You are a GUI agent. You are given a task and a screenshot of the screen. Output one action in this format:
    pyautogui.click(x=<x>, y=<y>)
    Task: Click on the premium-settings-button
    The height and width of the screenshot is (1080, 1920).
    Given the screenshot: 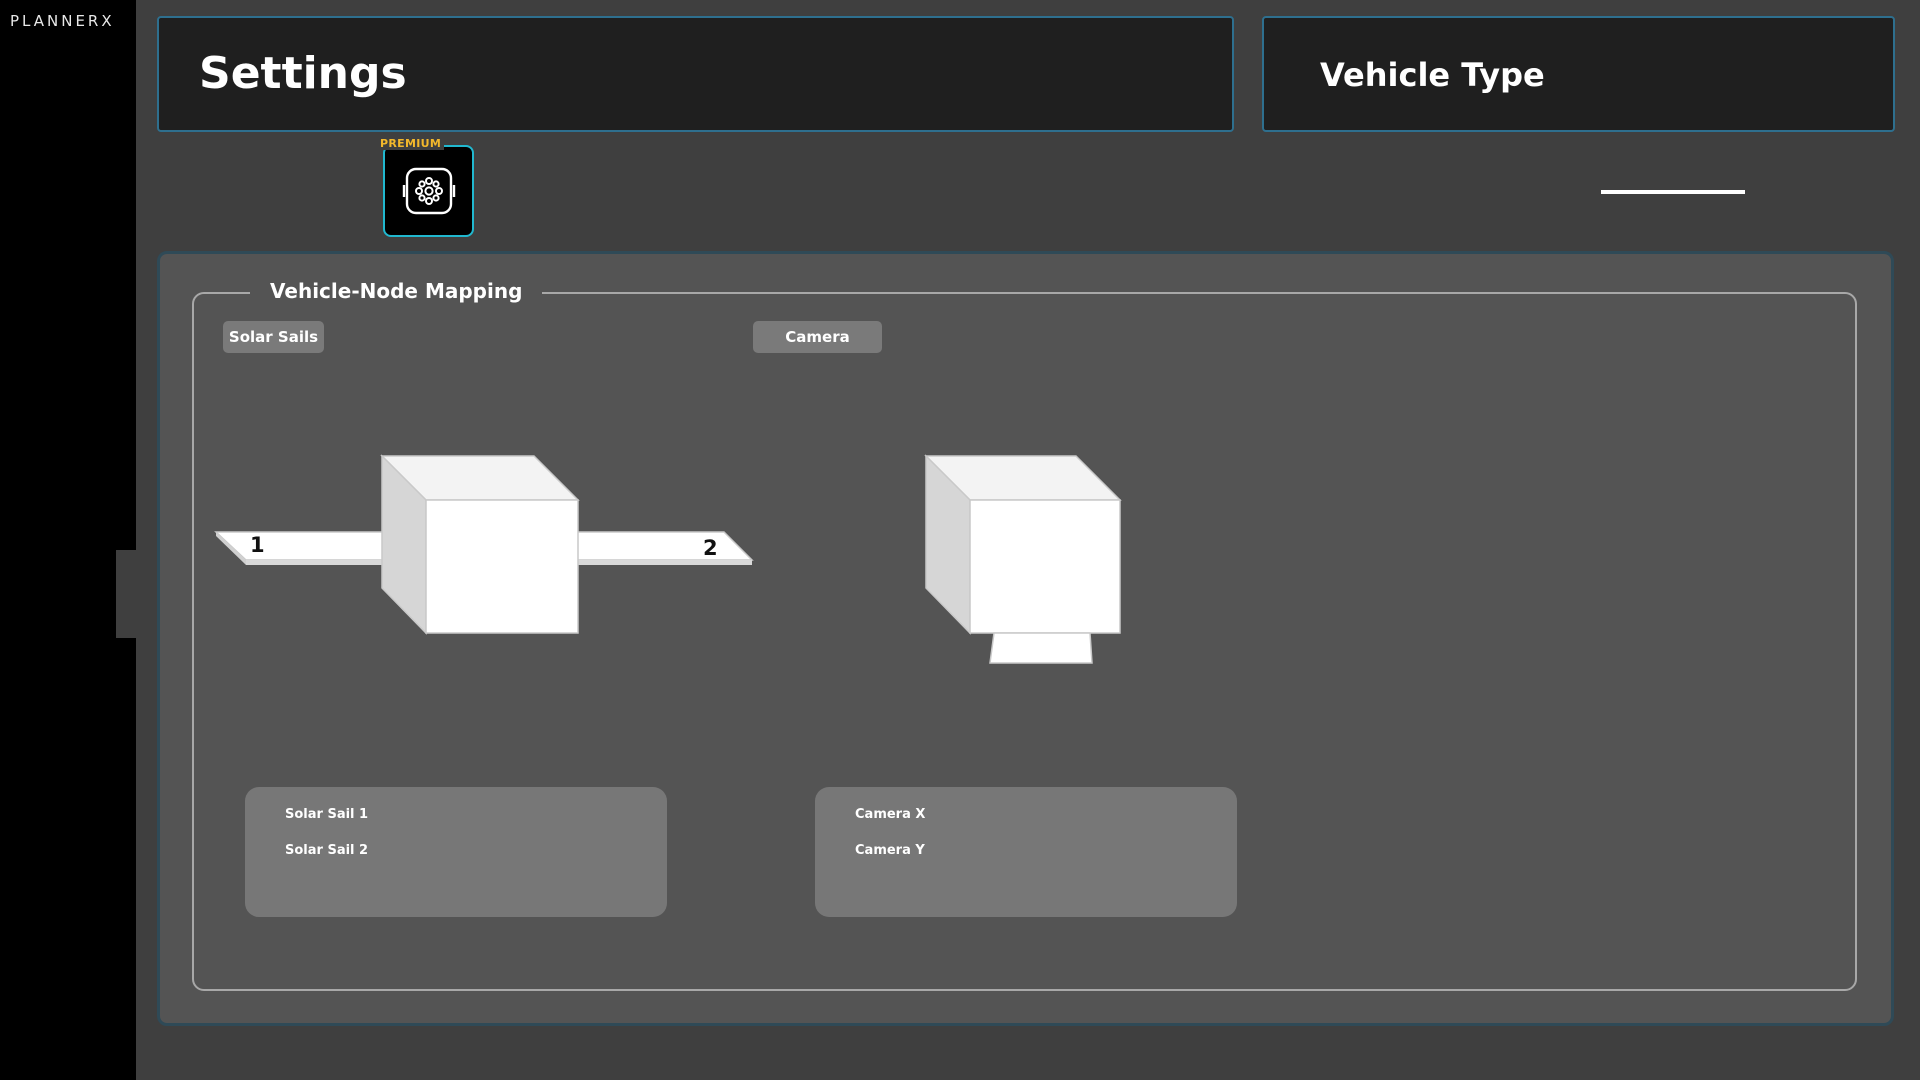 What is the action you would take?
    pyautogui.click(x=428, y=191)
    